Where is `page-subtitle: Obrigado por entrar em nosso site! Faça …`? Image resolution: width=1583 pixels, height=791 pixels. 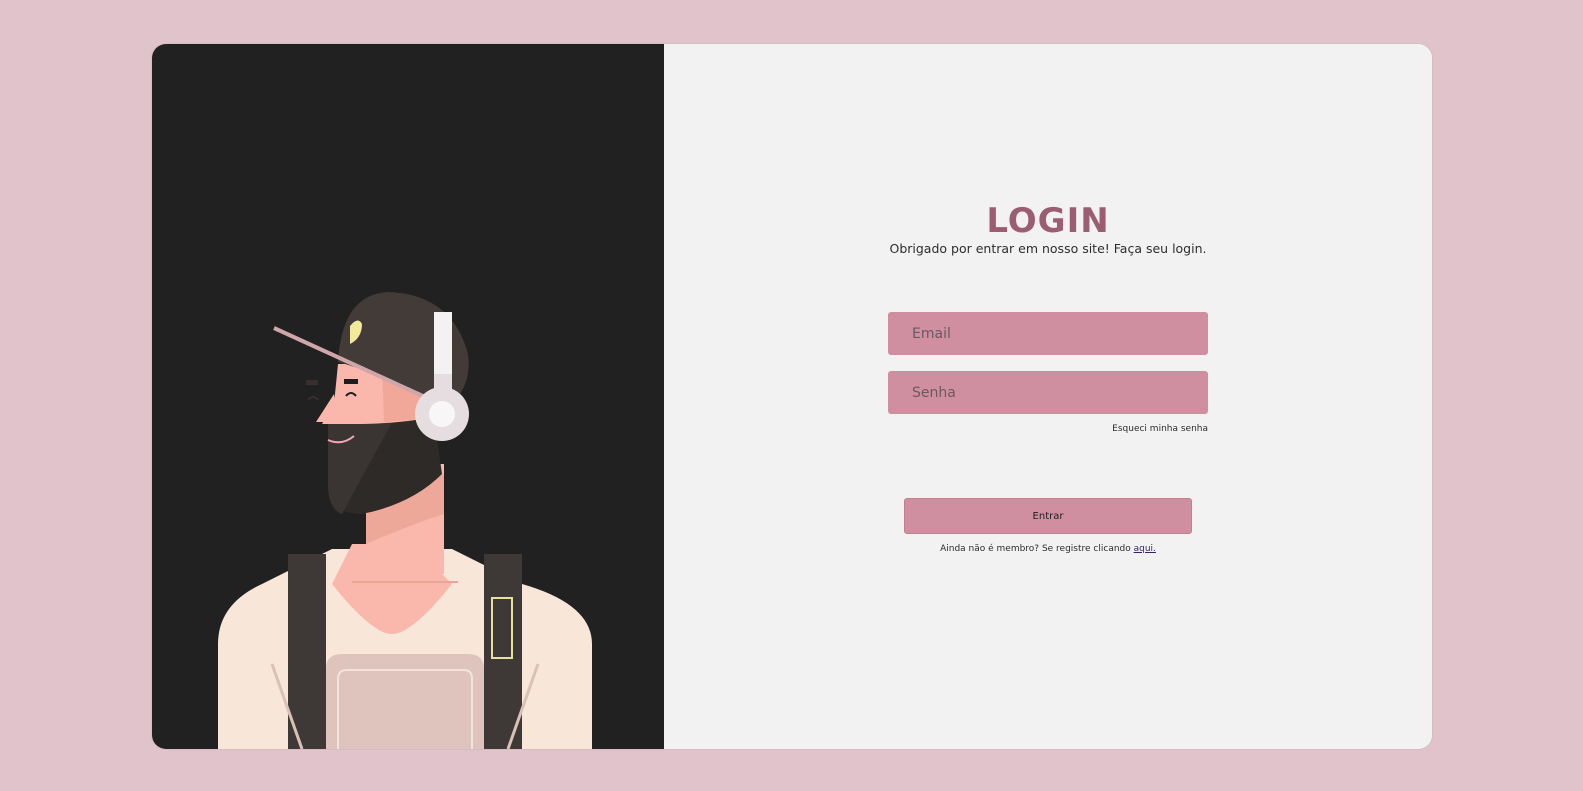
page-subtitle: Obrigado por entrar em nosso site! Faça … is located at coordinates (1048, 248).